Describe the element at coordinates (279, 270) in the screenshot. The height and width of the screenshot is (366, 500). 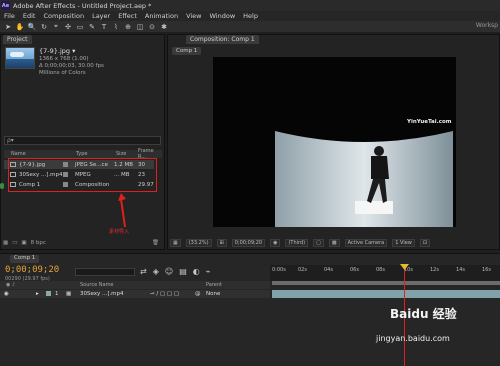
I see `ruler-tick: 0:00s` at that location.